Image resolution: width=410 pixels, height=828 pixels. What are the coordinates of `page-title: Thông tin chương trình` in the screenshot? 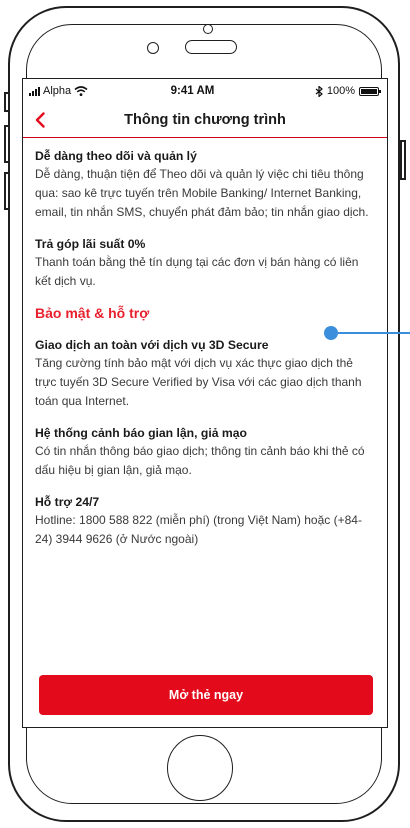 It's located at (205, 120).